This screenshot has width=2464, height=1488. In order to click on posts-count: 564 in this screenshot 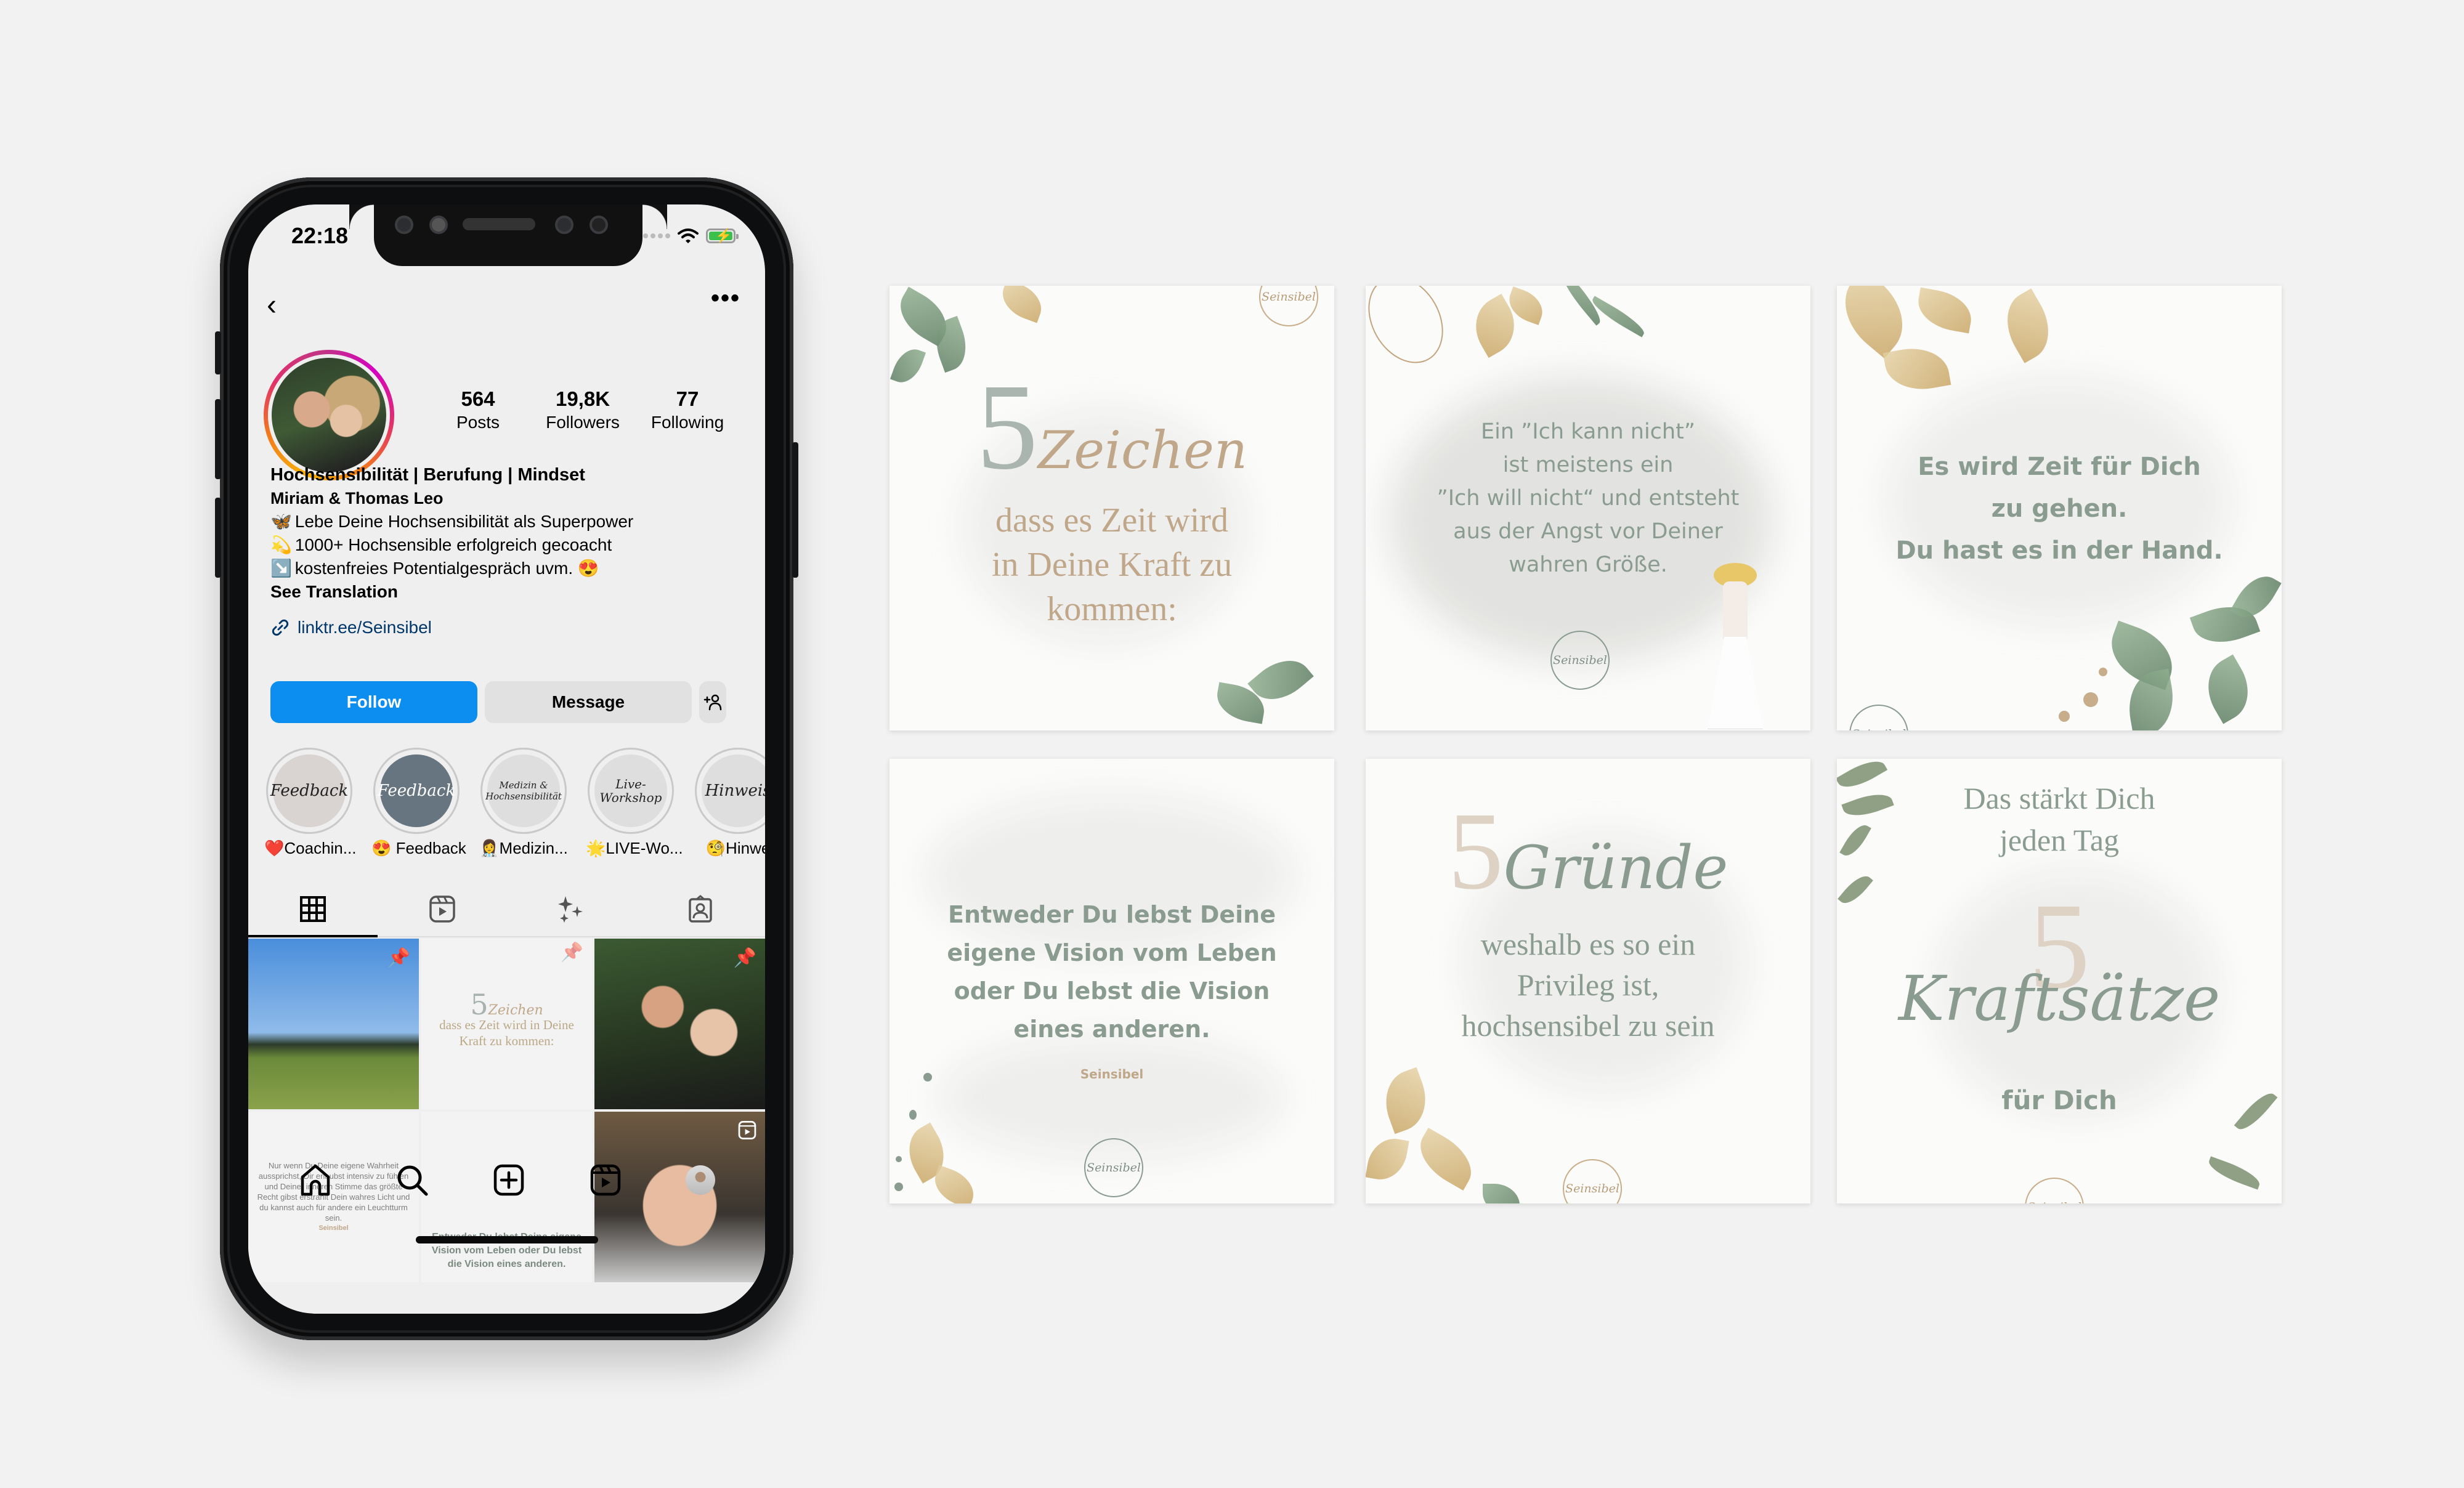, I will do `click(478, 398)`.